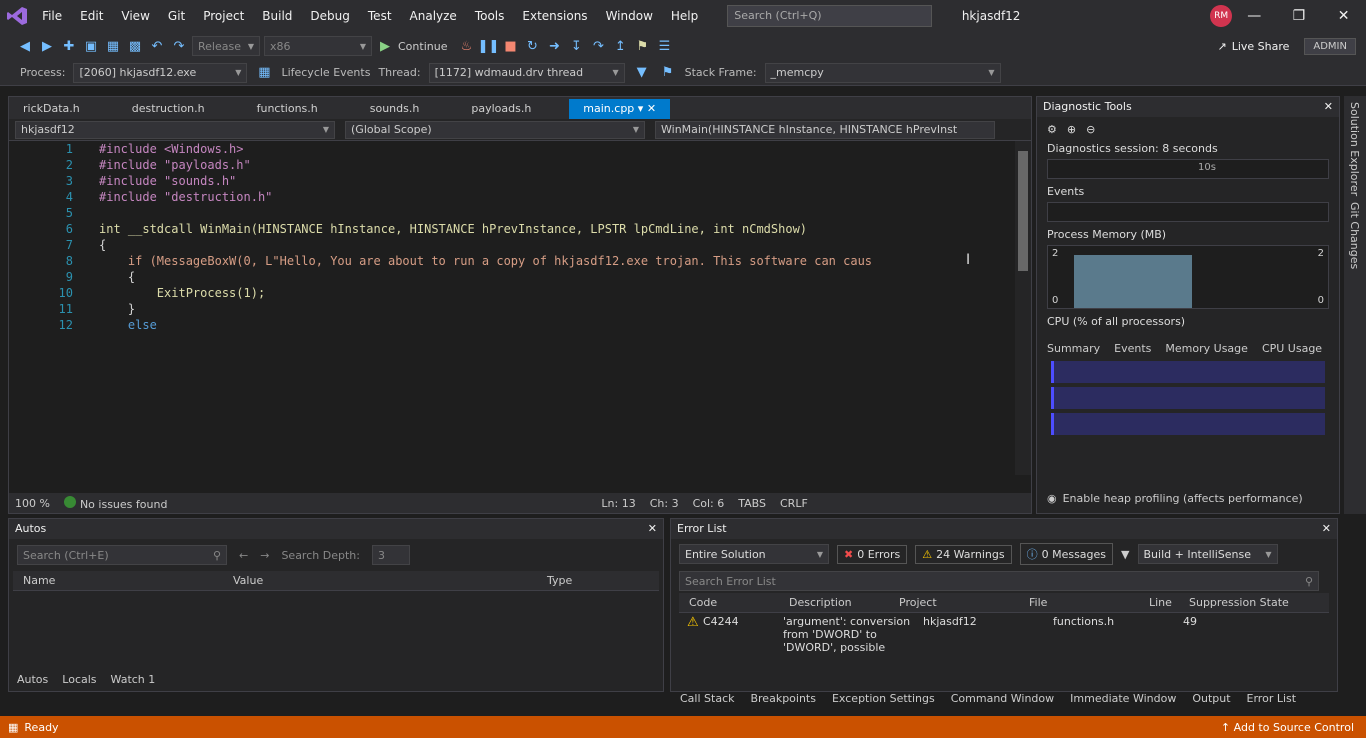 The height and width of the screenshot is (738, 1366). Describe the element at coordinates (118, 580) in the screenshot. I see `column-name: Name` at that location.